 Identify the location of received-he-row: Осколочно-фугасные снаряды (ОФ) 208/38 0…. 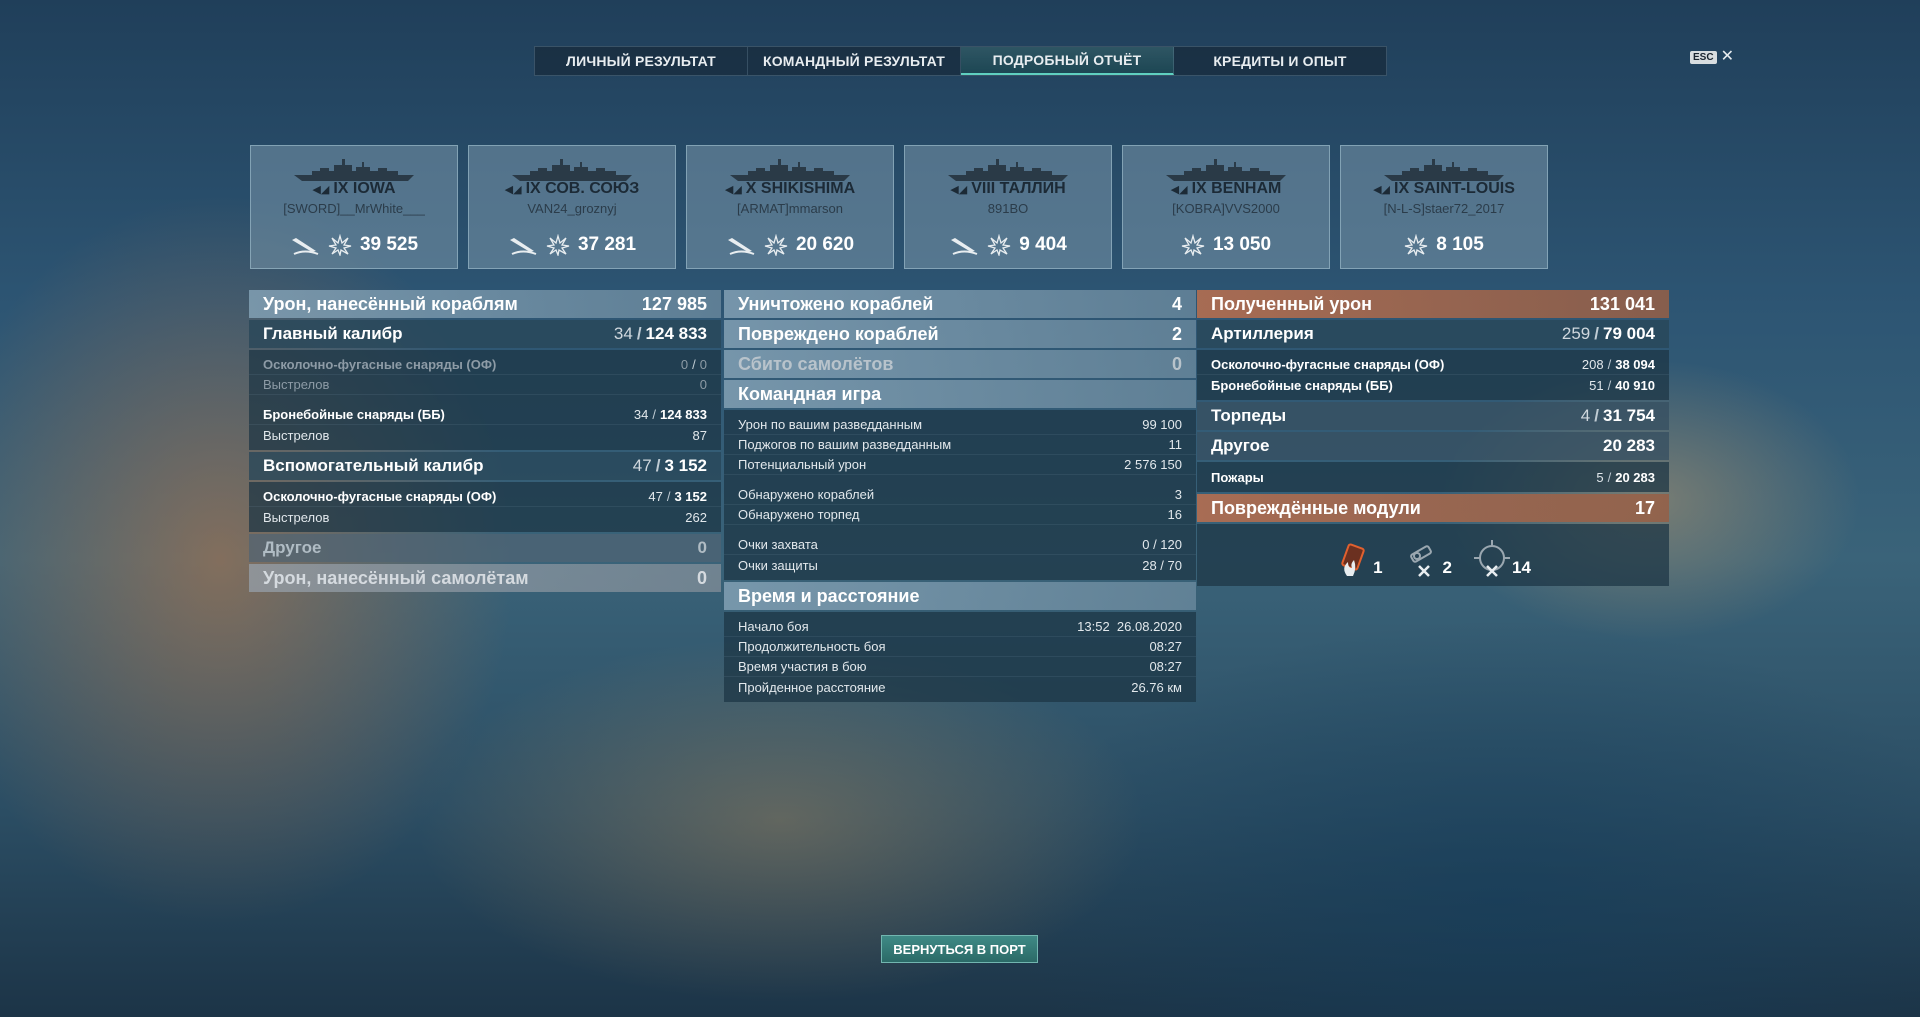
(1433, 365).